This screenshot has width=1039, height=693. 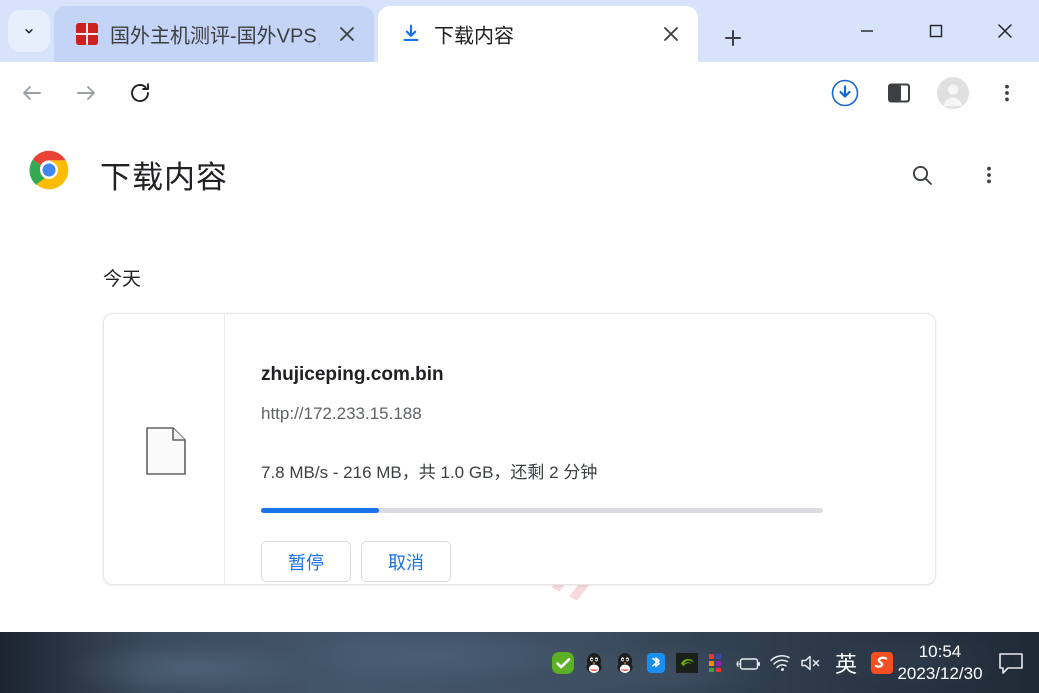 I want to click on clock: 10:54 2023/12/30, so click(x=940, y=662).